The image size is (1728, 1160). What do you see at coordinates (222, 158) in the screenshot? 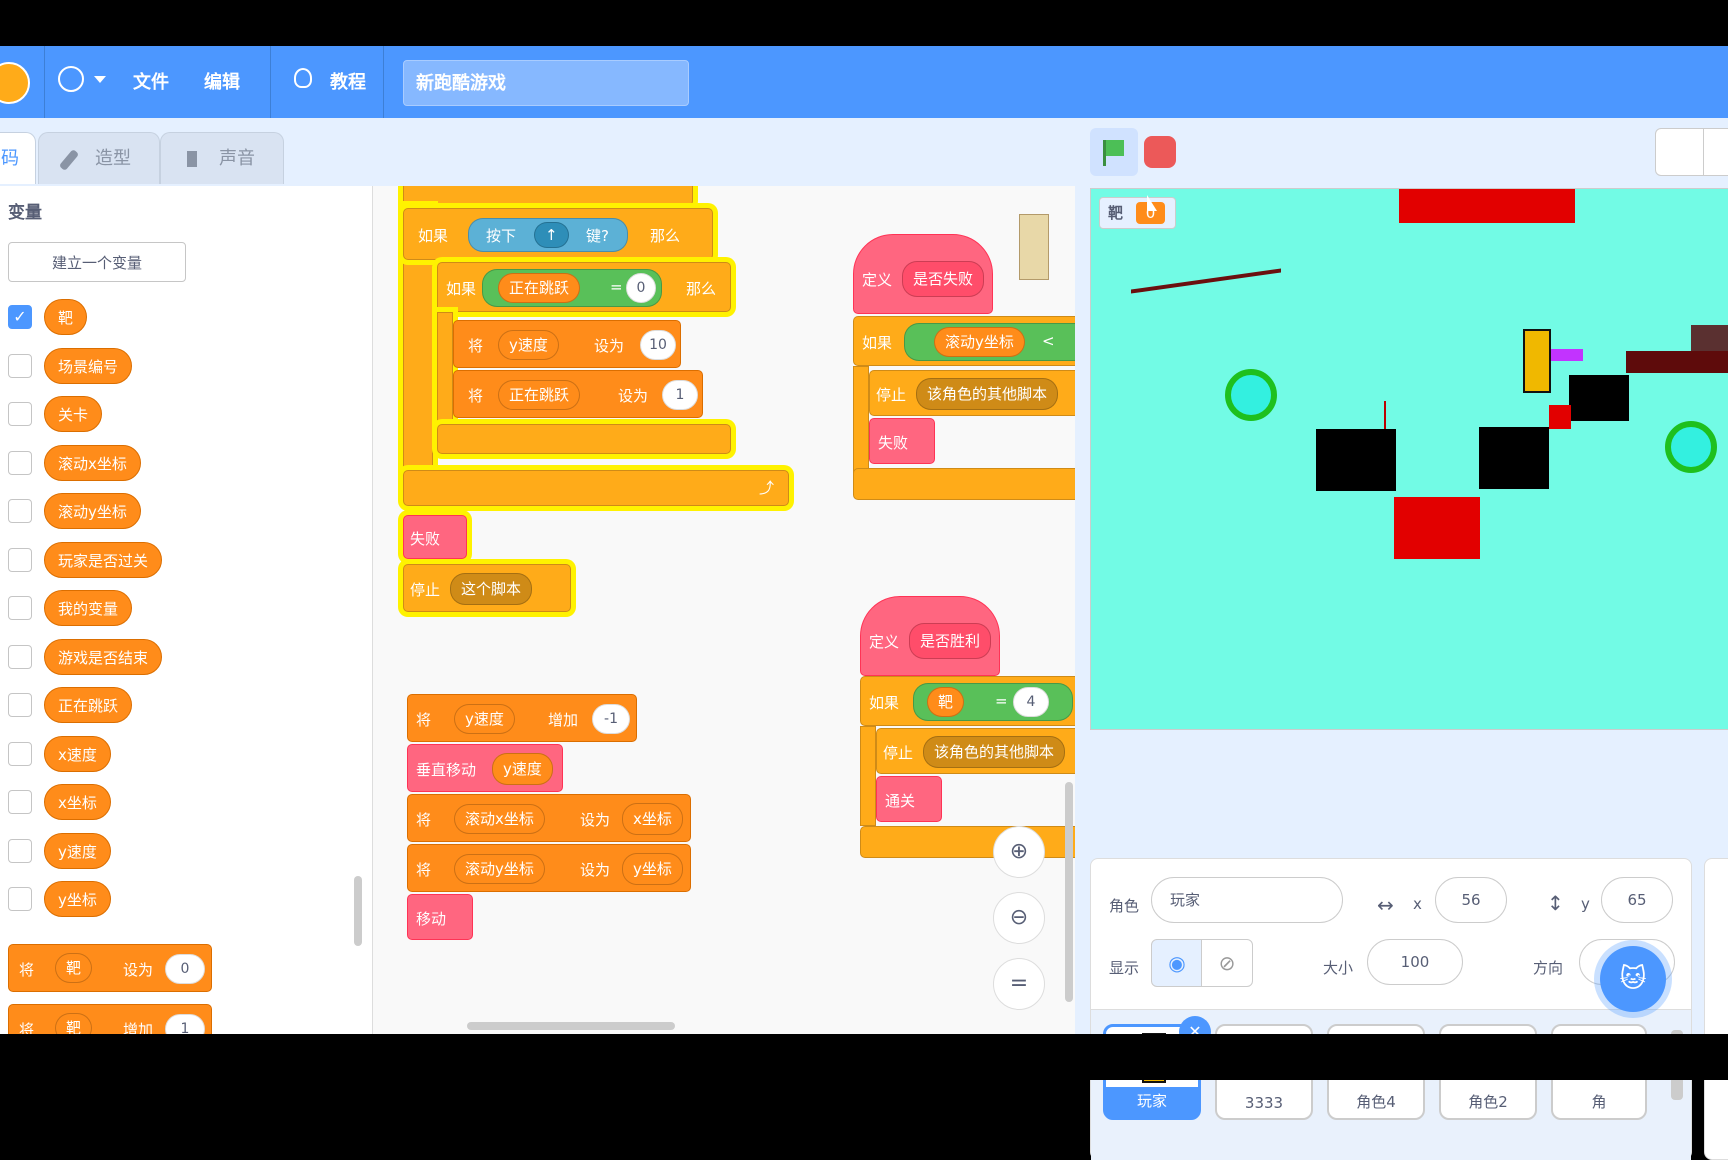
I see `tab-sounds: 声音` at bounding box center [222, 158].